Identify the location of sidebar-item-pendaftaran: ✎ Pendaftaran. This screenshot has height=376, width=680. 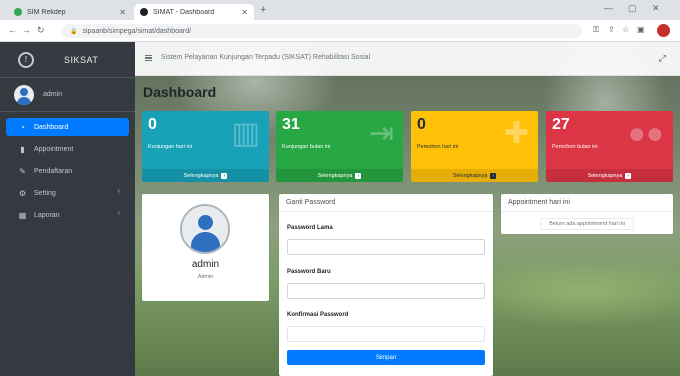
(67, 171).